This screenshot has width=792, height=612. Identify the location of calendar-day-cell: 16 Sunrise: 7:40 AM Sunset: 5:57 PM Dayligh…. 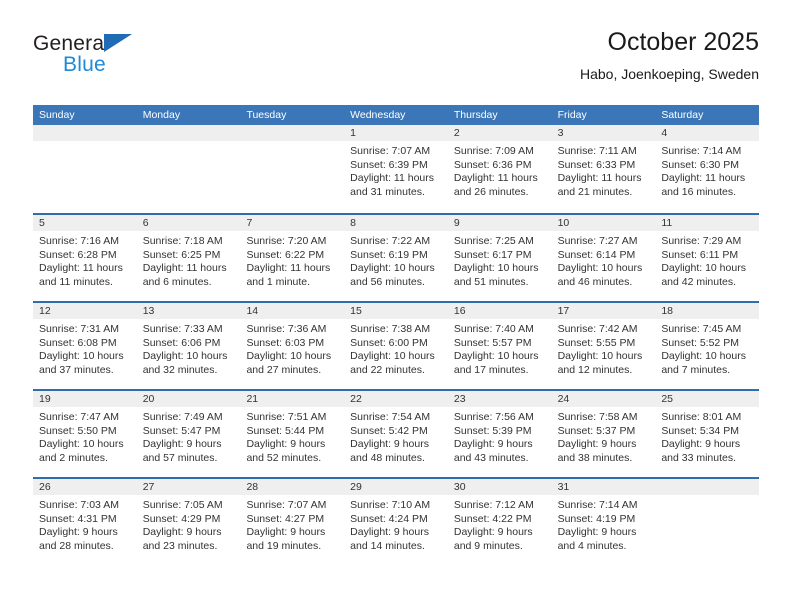
(499, 346).